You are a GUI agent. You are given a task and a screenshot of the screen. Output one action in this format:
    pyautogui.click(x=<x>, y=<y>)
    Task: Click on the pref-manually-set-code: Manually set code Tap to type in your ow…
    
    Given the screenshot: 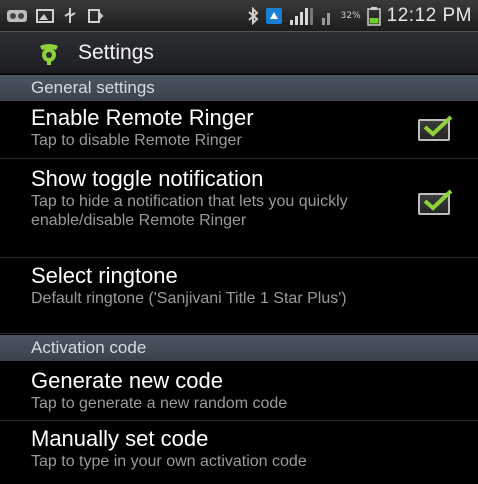 What is the action you would take?
    pyautogui.click(x=239, y=453)
    